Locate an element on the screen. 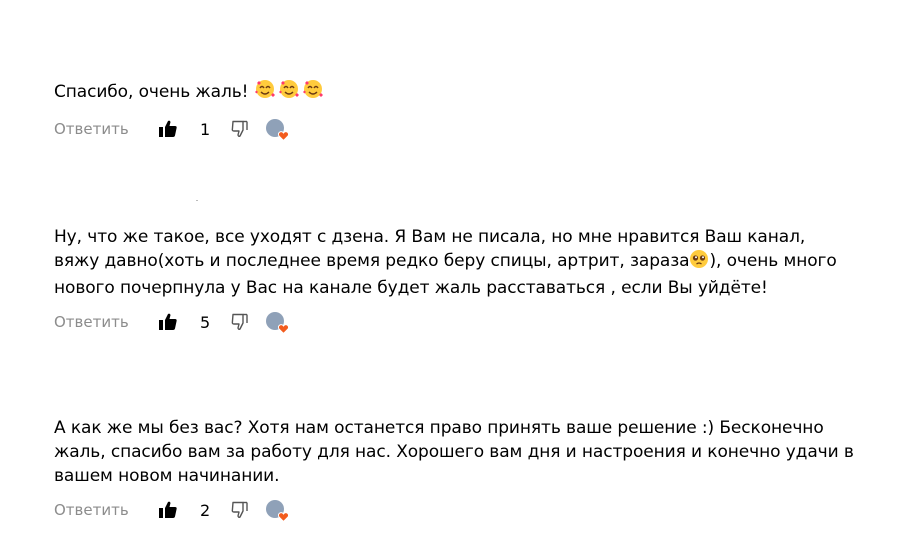 The width and height of the screenshot is (923, 546). comment-1: Спасибо, очень жаль! Ответить 1 is located at coordinates (454, 109).